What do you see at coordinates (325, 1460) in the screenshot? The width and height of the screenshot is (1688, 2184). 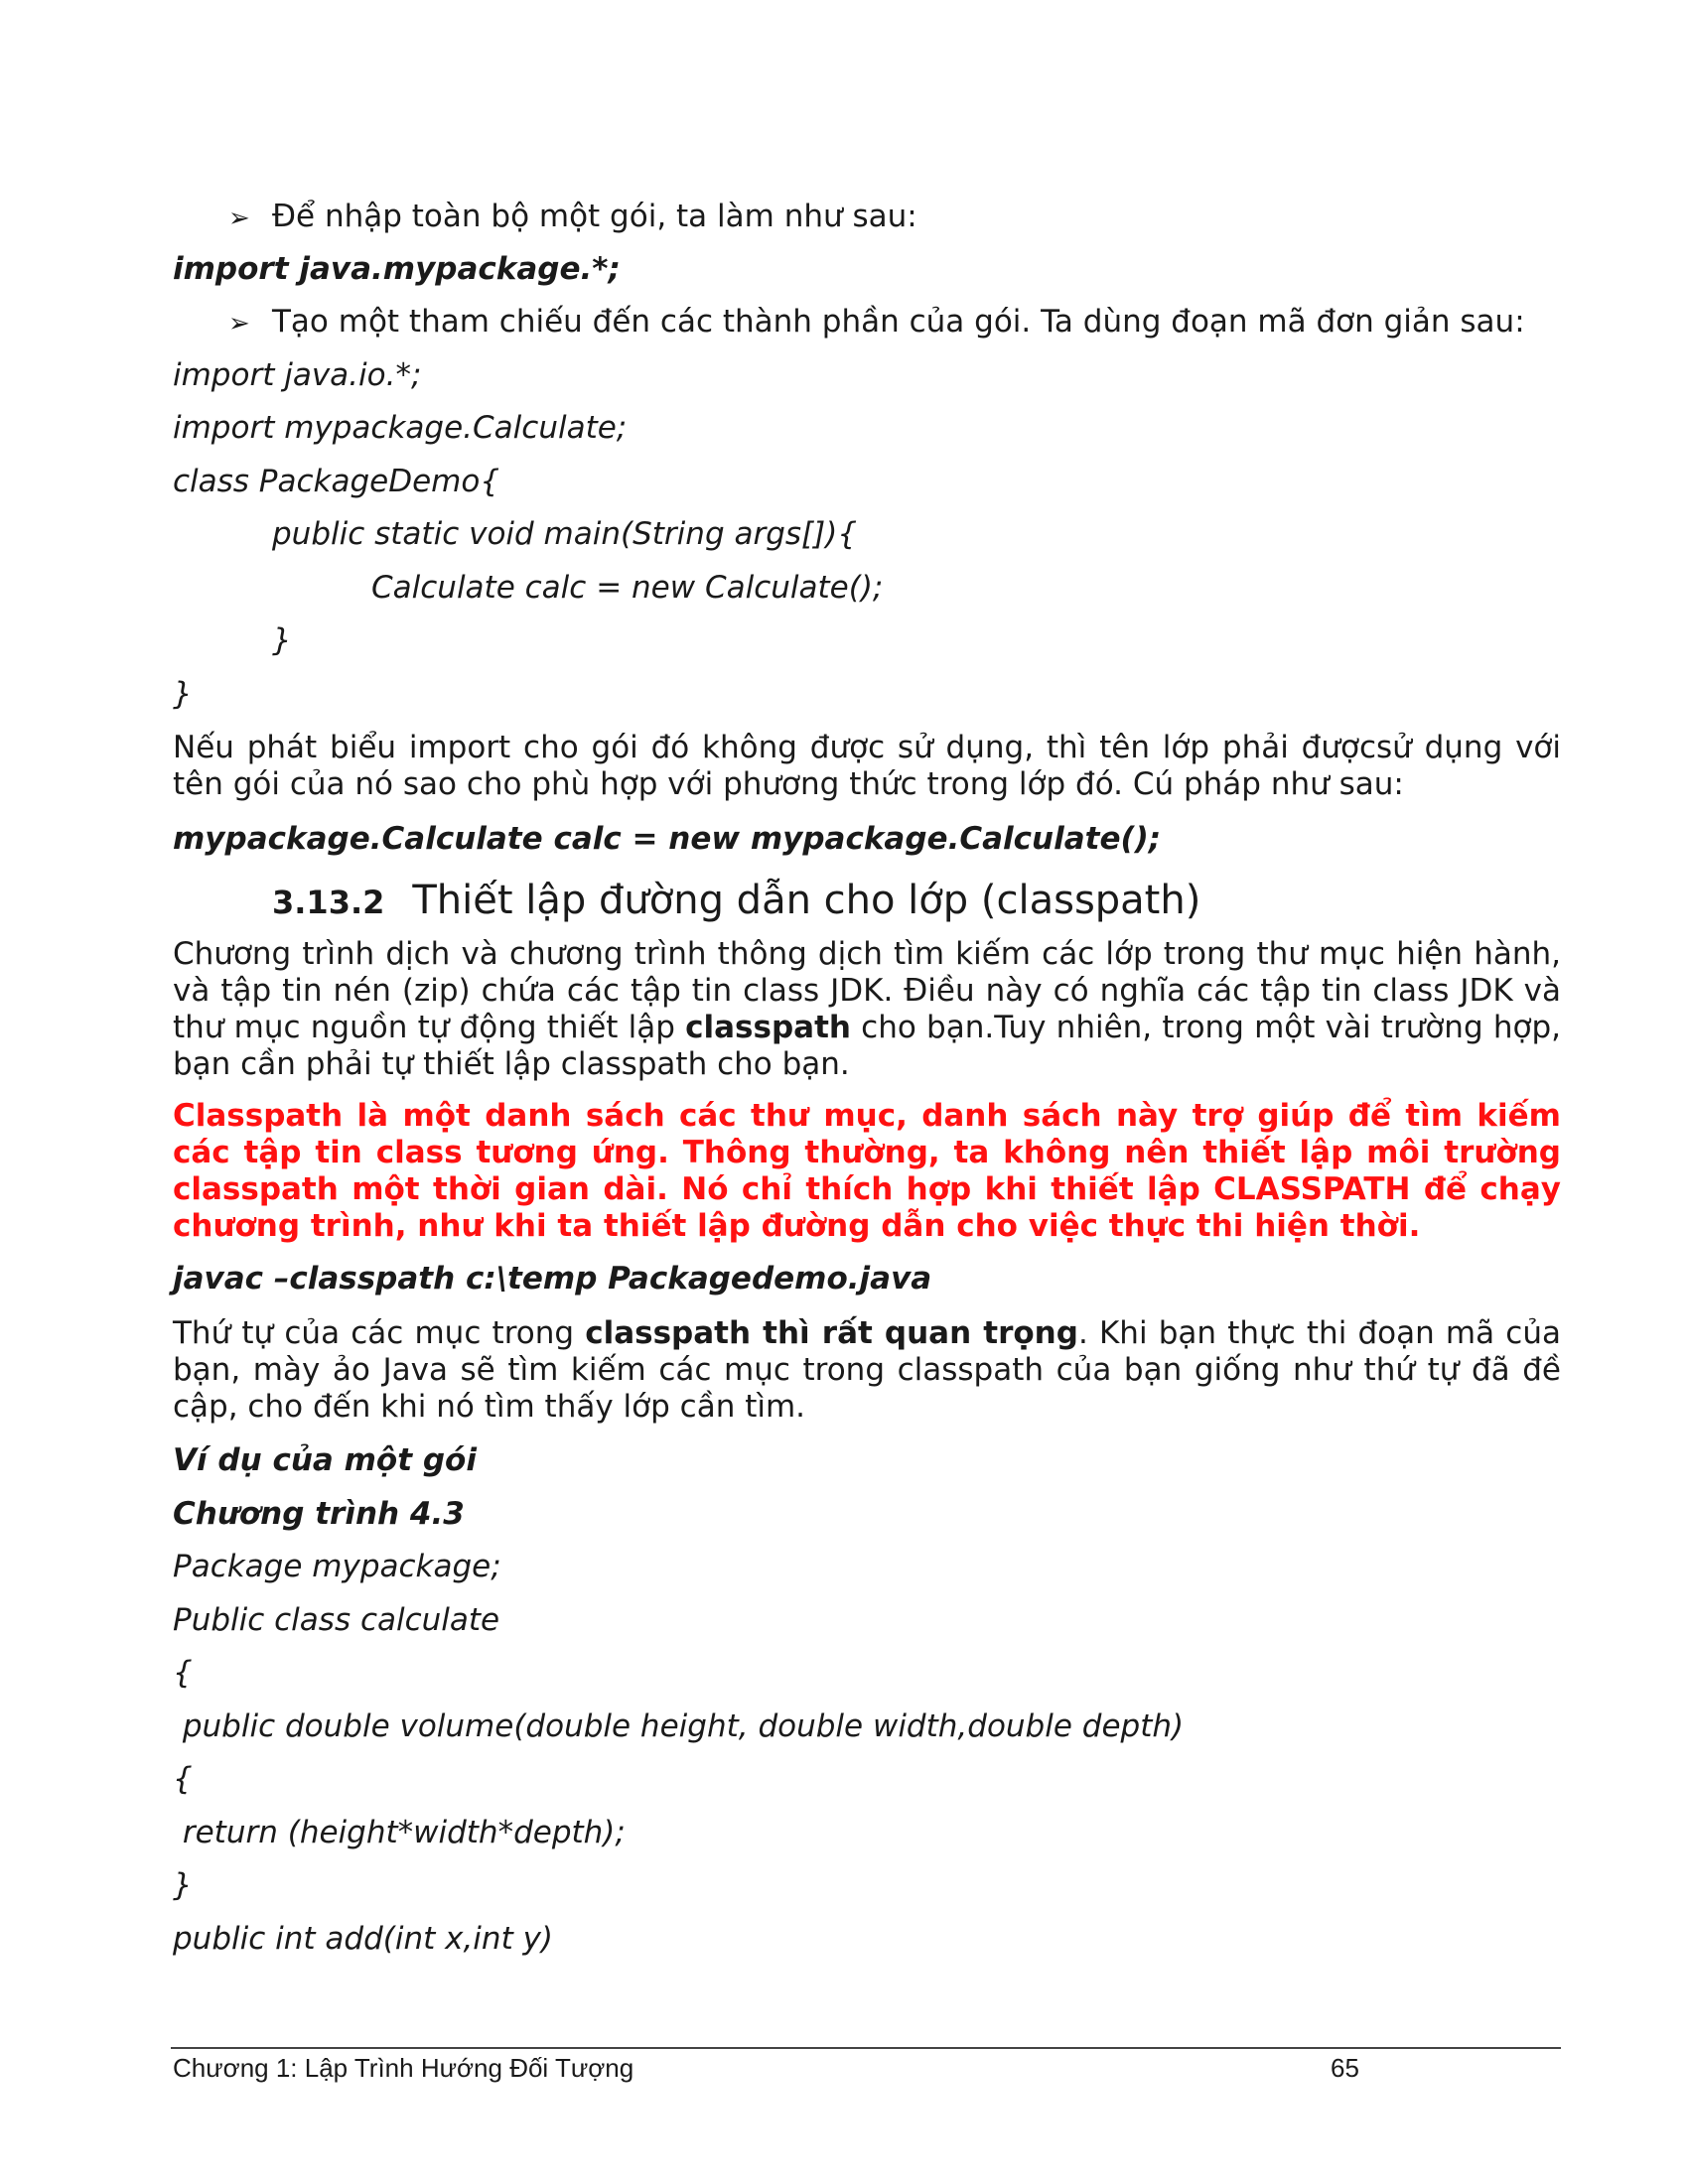 I see `example-title: Ví dụ của một gói` at bounding box center [325, 1460].